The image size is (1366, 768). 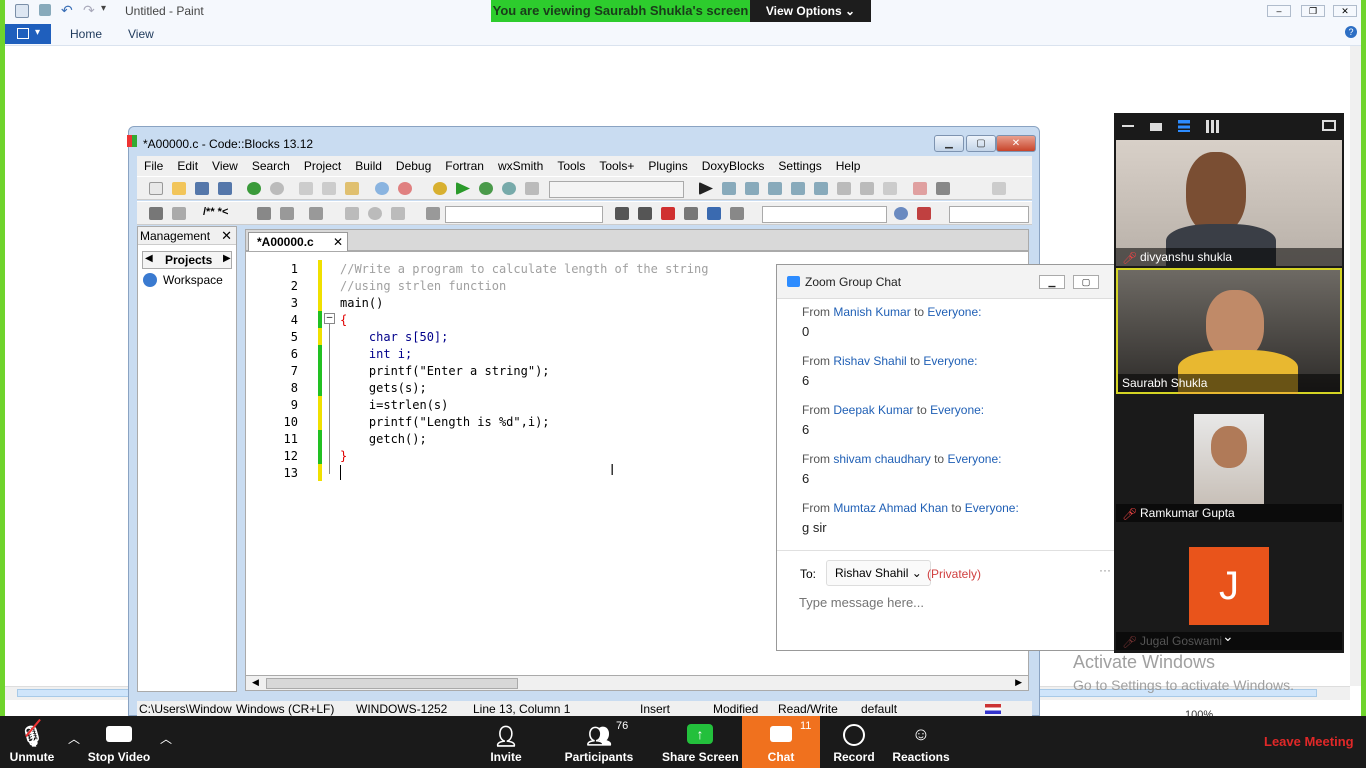 I want to click on build-gear-icon, so click(x=440, y=188).